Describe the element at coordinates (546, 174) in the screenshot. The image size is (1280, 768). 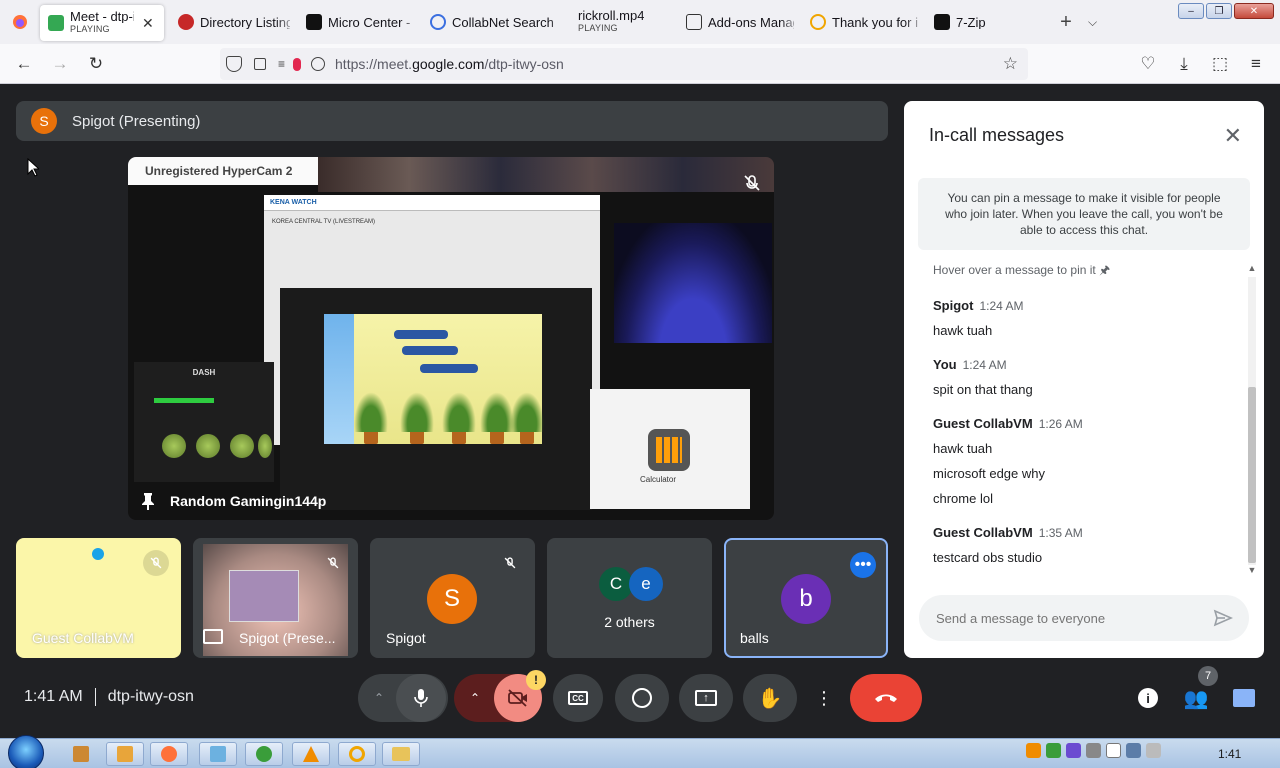
I see `screen-top-strip` at that location.